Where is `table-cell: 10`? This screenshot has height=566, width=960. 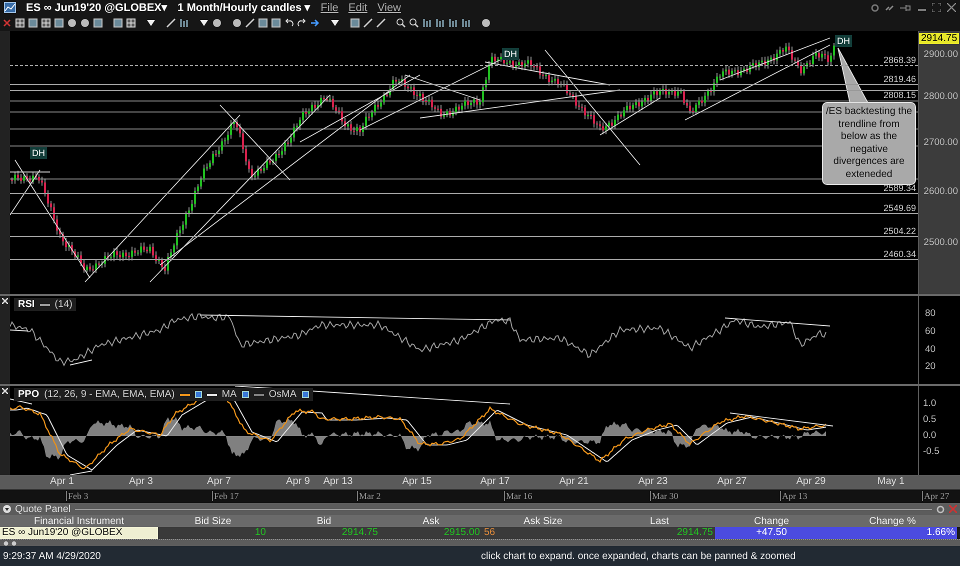 table-cell: 10 is located at coordinates (213, 533).